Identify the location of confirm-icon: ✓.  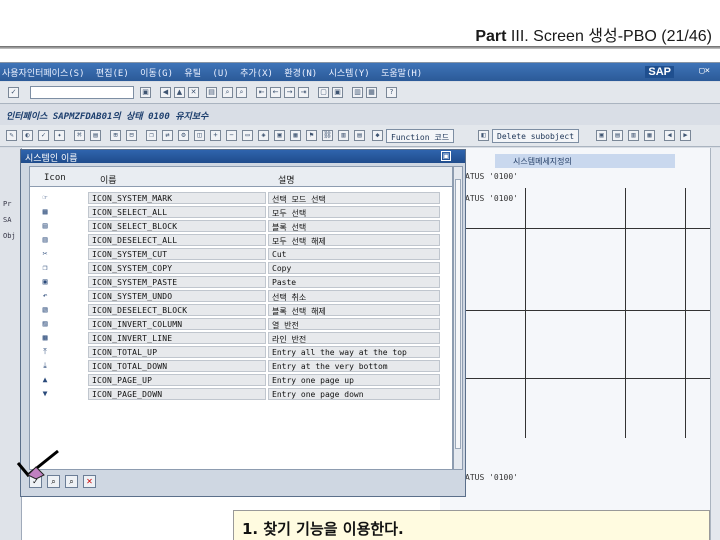
(35, 481).